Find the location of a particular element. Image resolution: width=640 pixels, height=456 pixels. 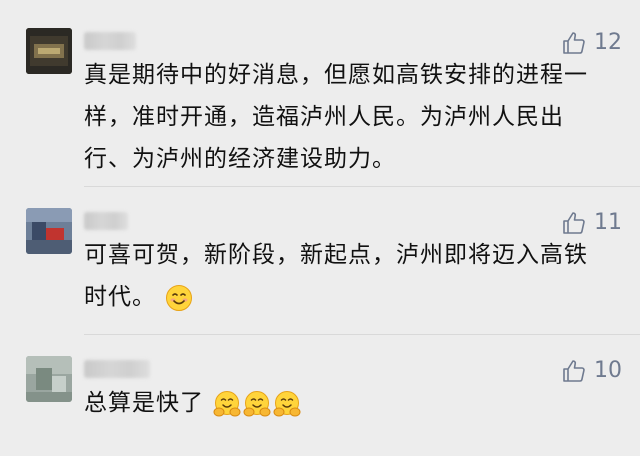

like-button: 11 is located at coordinates (592, 222).